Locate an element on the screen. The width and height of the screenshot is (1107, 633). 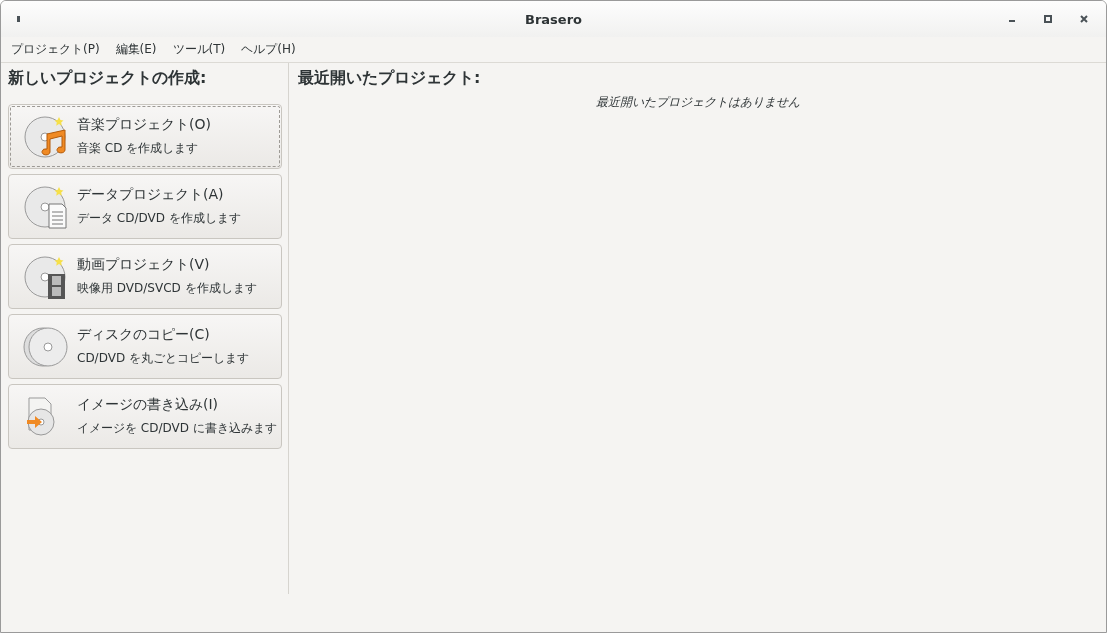
project-button: 動画プロジェクト(V) 映像用 DVD/SVCD を作成します is located at coordinates (145, 276).